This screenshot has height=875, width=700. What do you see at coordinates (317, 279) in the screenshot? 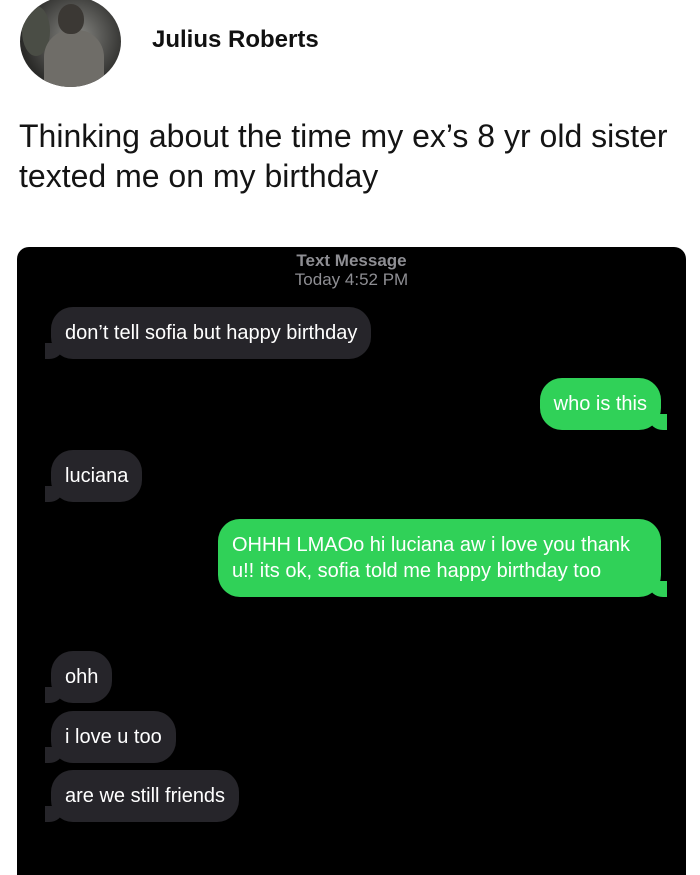
I see `timestamp-day: Today` at bounding box center [317, 279].